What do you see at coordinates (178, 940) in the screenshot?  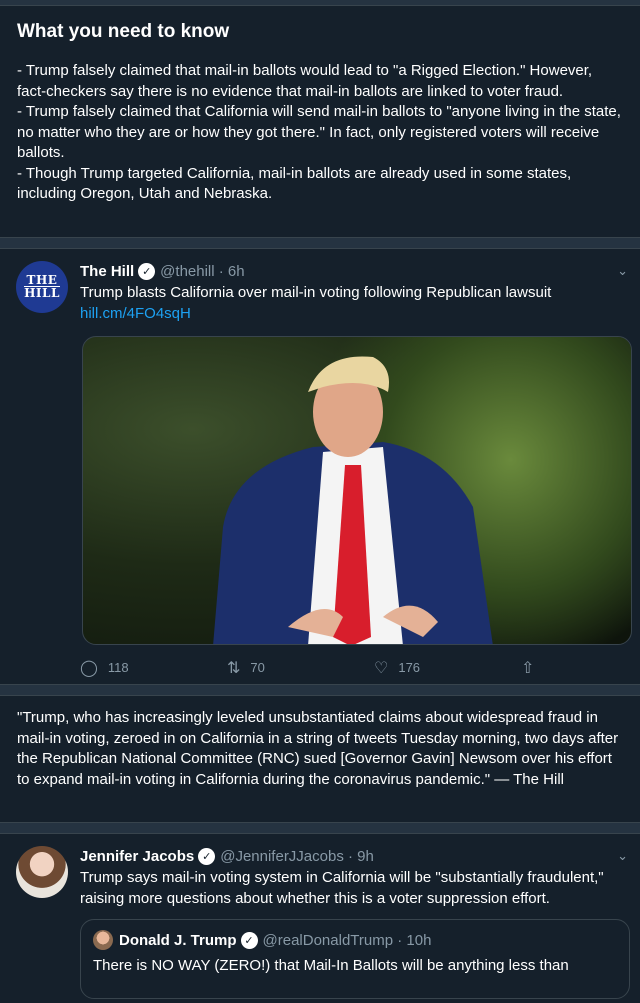 I see `quoted-author-name: Donald J. Trump` at bounding box center [178, 940].